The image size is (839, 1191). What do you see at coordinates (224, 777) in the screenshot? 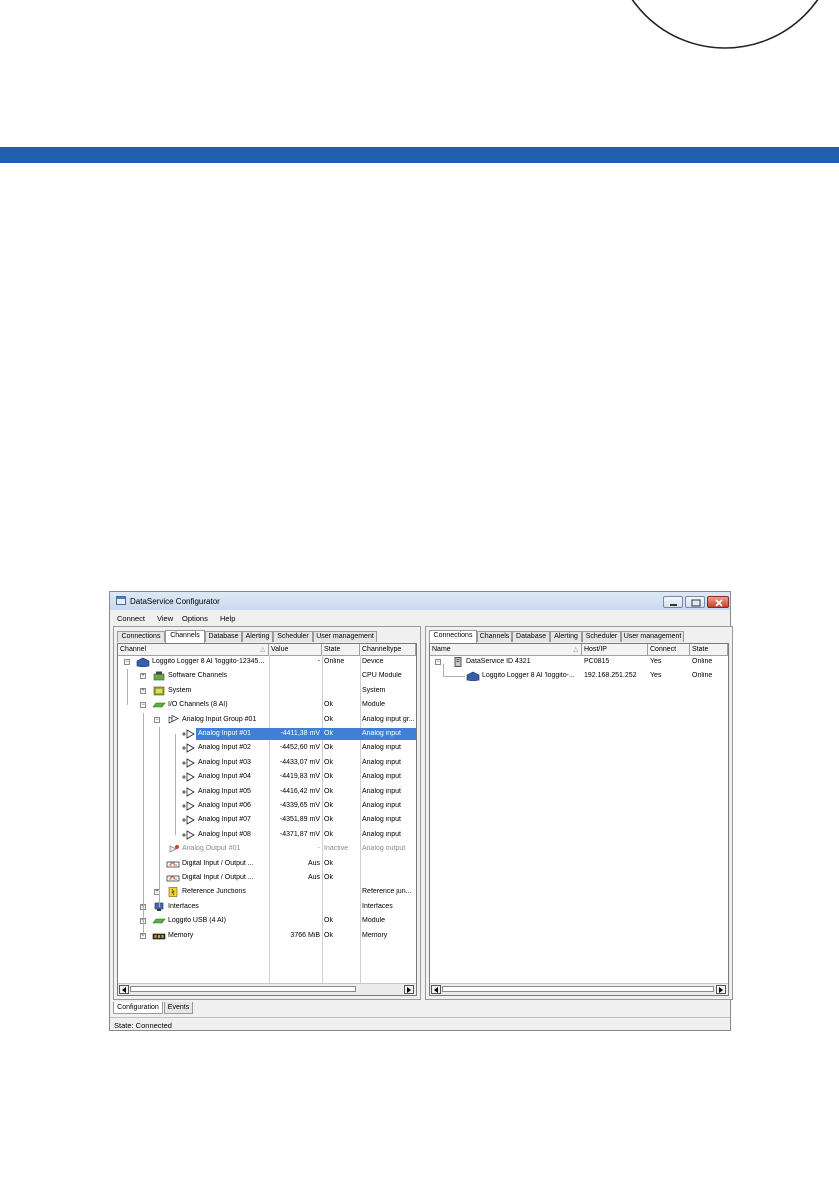
I see `channel-name: Analog Input #04` at bounding box center [224, 777].